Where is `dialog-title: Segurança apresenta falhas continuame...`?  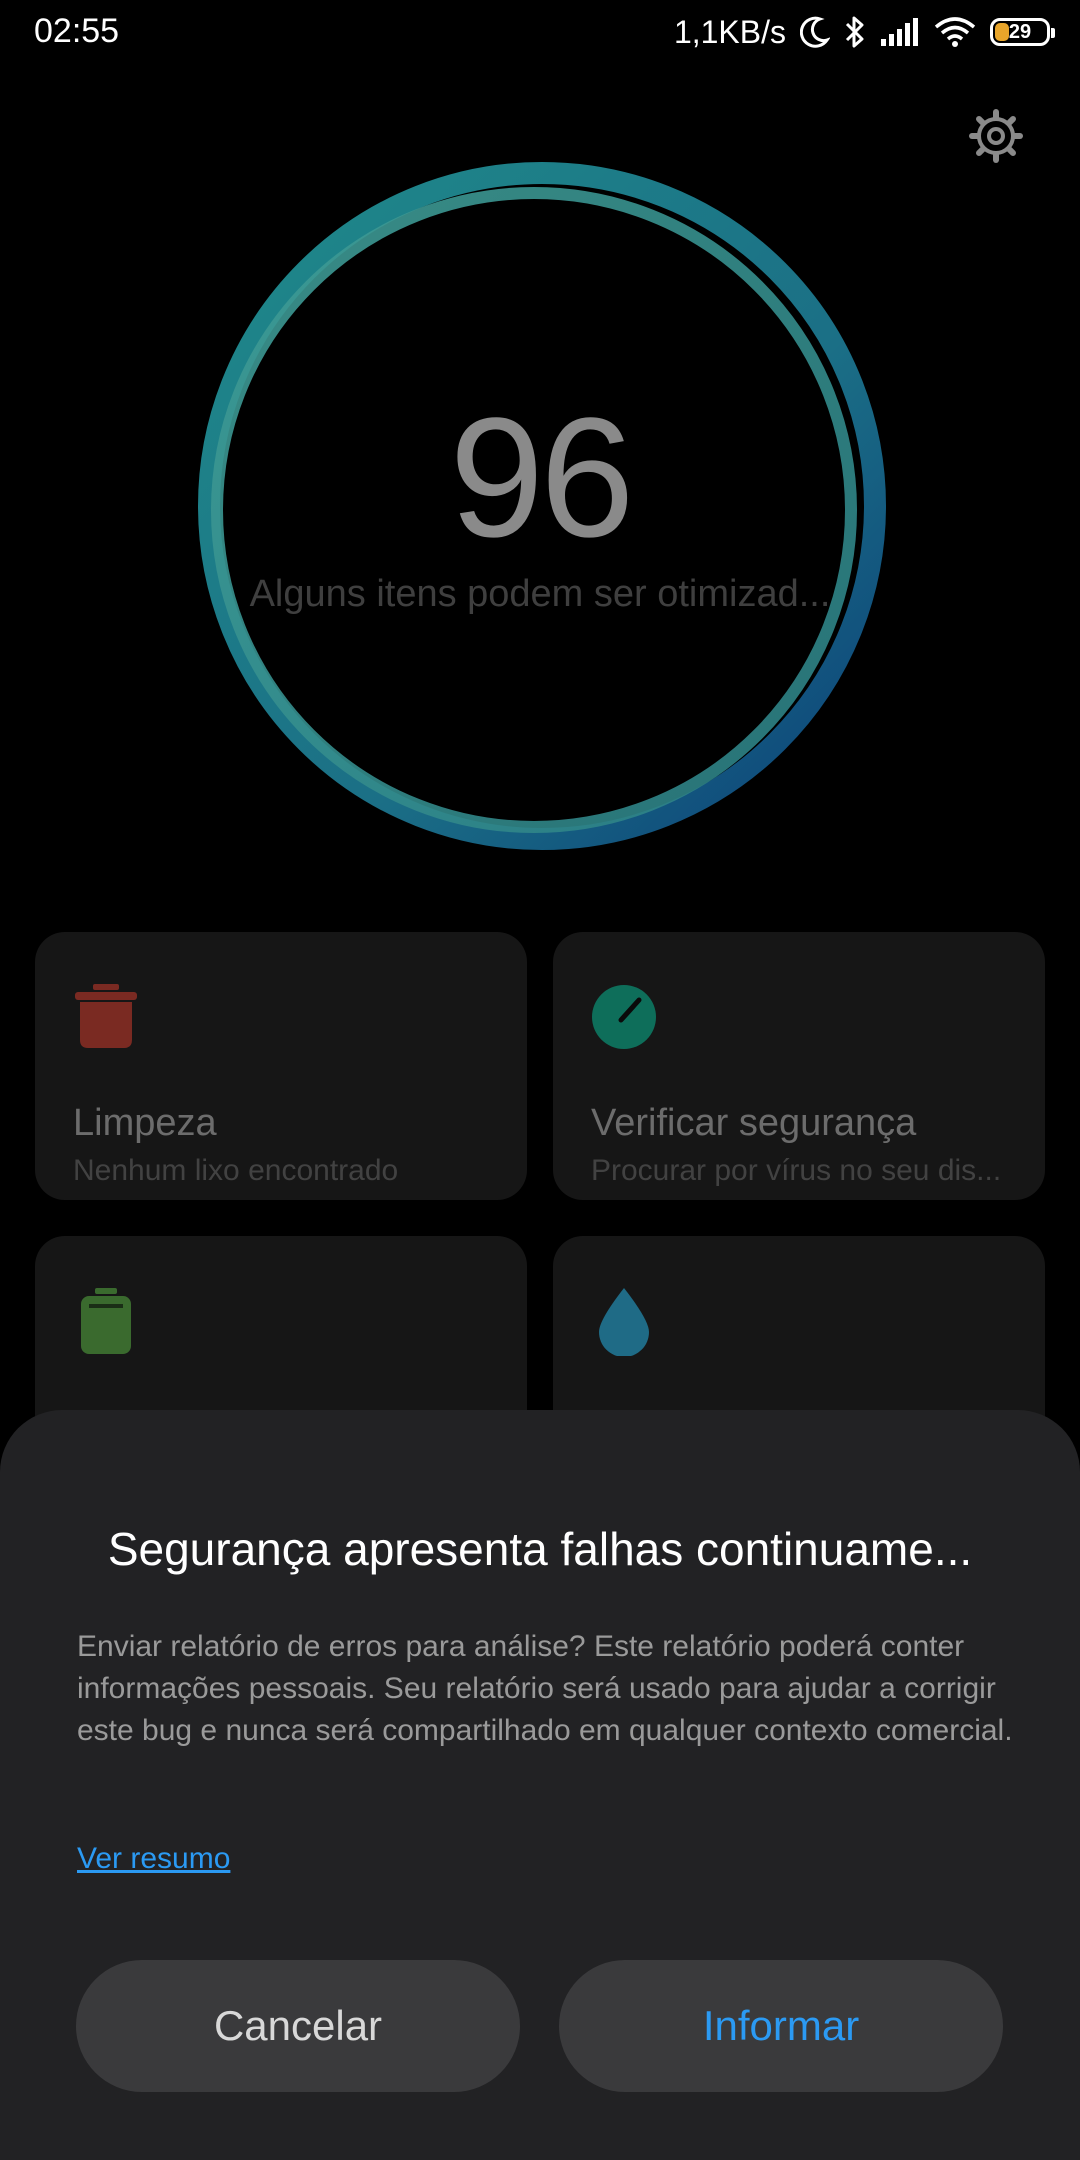 dialog-title: Segurança apresenta falhas continuame... is located at coordinates (540, 1549).